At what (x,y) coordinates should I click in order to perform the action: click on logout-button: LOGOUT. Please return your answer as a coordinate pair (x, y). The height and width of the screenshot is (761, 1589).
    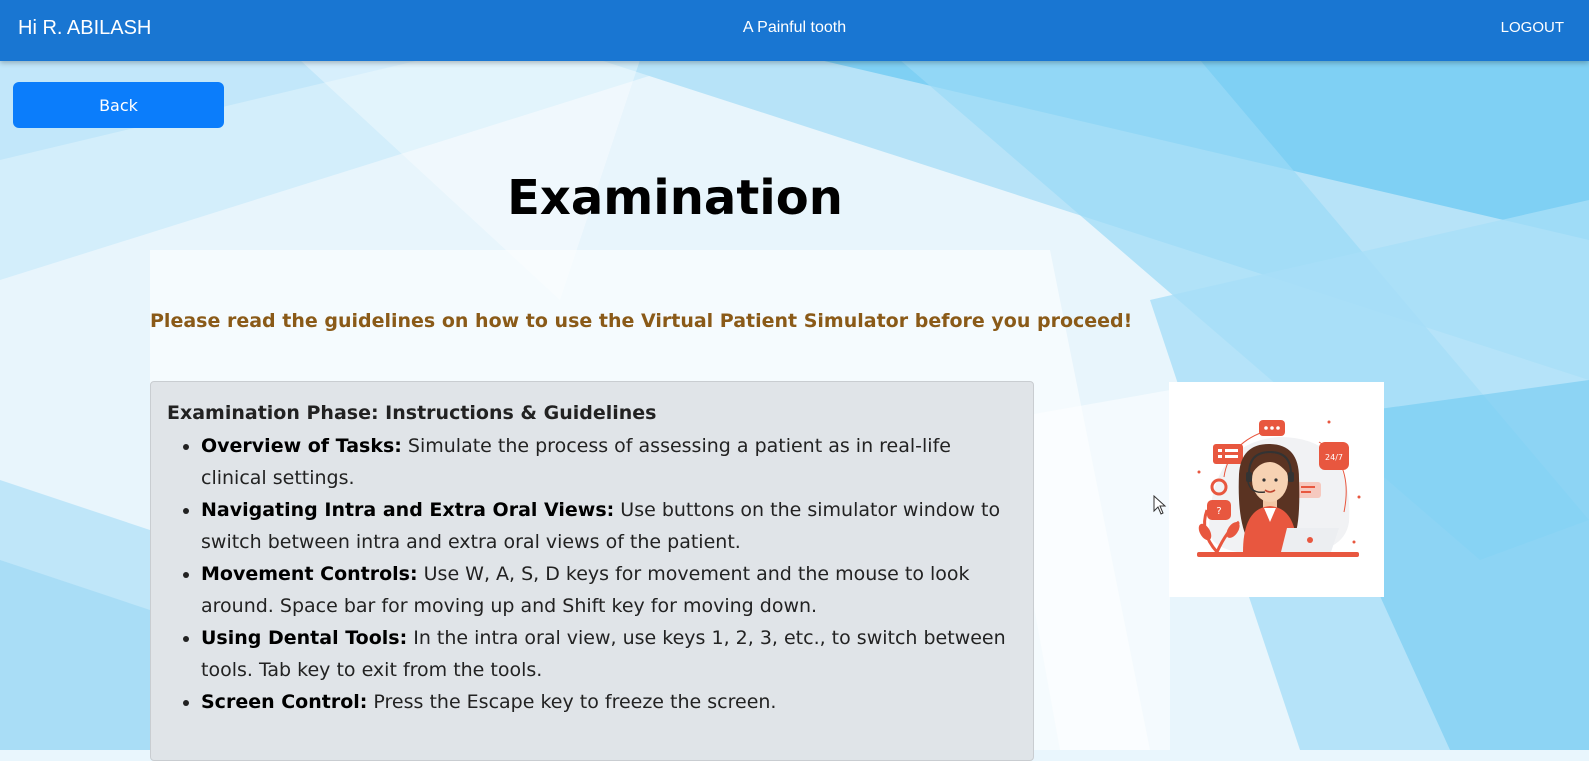
    Looking at the image, I should click on (1532, 27).